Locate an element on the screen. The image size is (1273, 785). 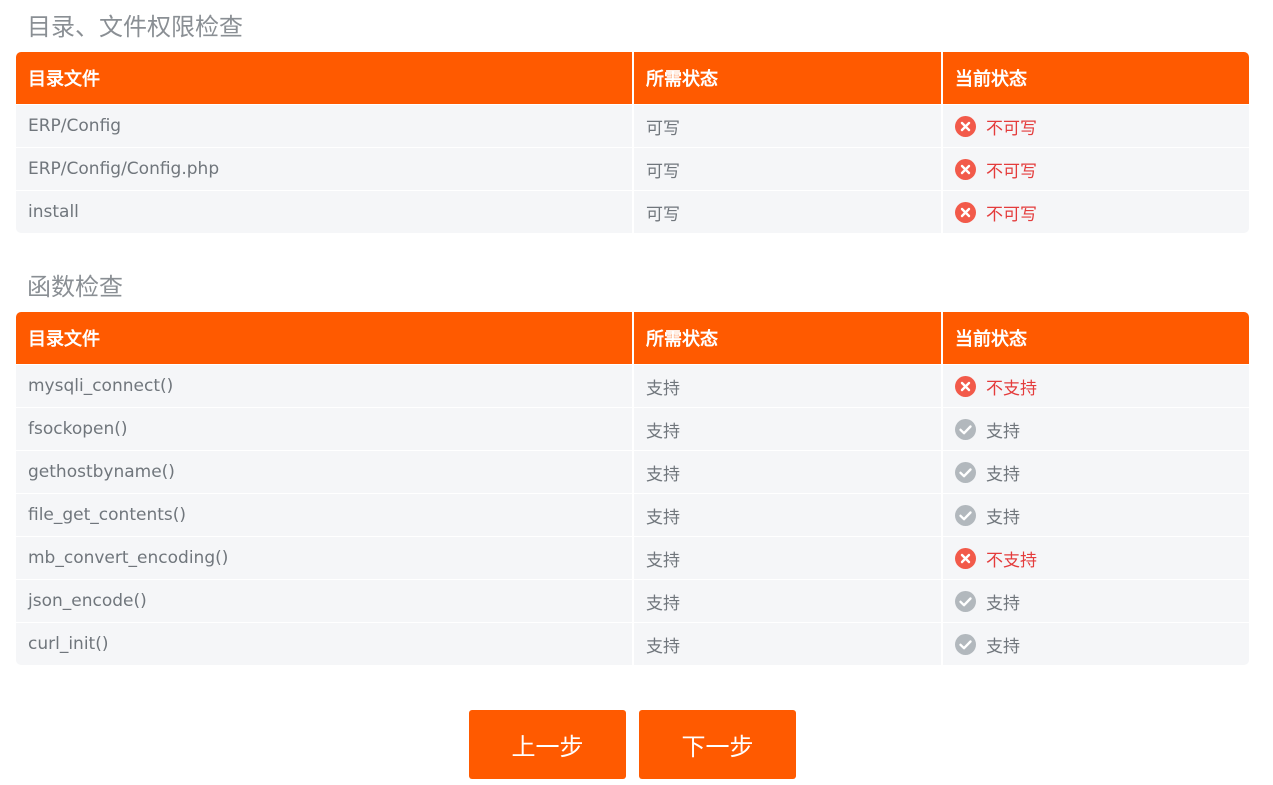
table-row: mb_convert_encoding() 支持 不支持 is located at coordinates (632, 557).